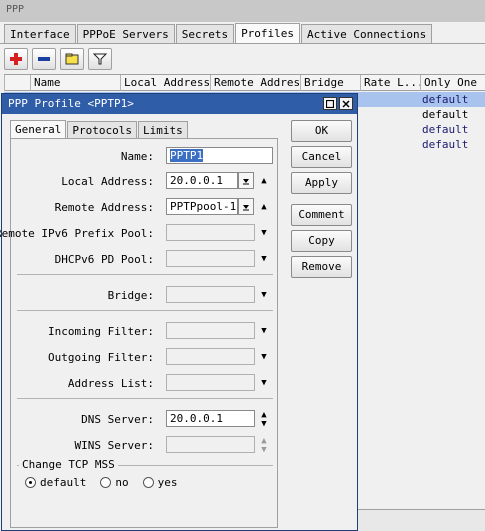  I want to click on close-button, so click(346, 103).